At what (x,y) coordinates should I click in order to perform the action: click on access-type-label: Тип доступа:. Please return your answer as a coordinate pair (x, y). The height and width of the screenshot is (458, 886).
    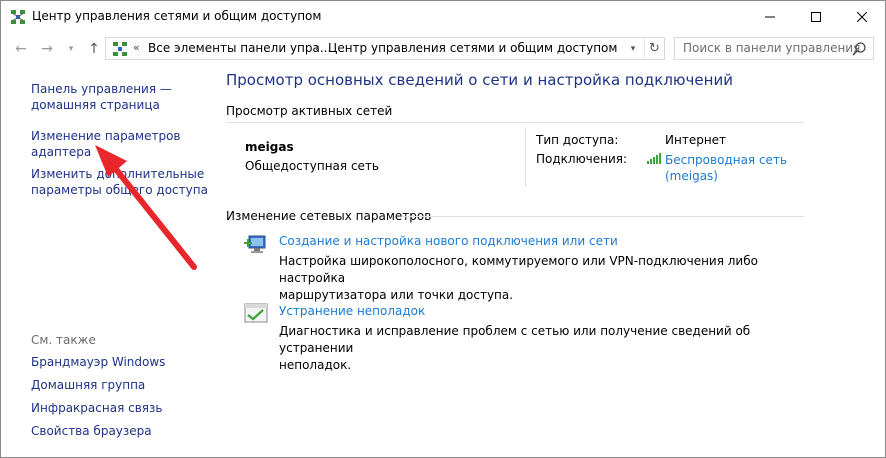
    Looking at the image, I should click on (577, 140).